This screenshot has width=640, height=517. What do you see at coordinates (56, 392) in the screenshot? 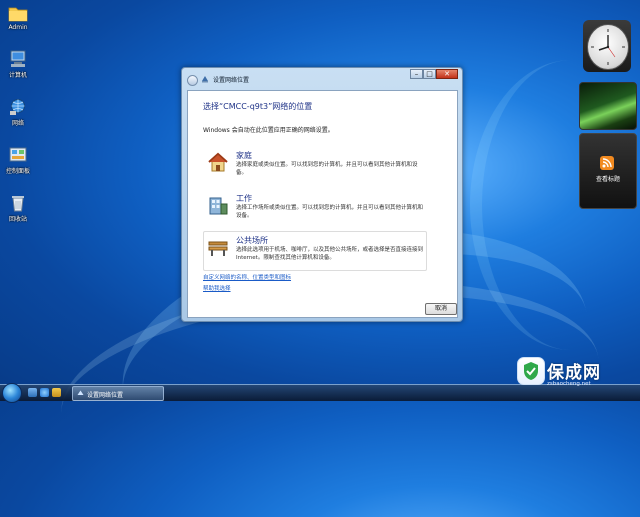
I see `explorer-icon` at bounding box center [56, 392].